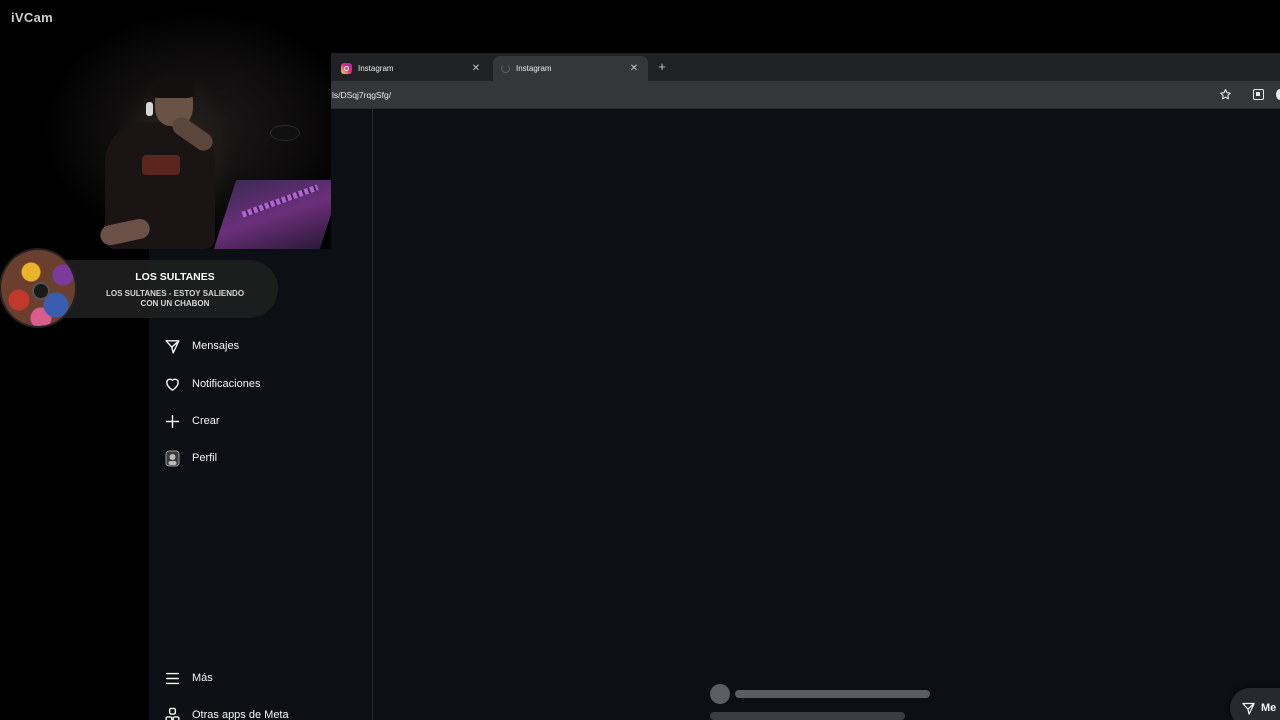  I want to click on extension-icon, so click(1258, 94).